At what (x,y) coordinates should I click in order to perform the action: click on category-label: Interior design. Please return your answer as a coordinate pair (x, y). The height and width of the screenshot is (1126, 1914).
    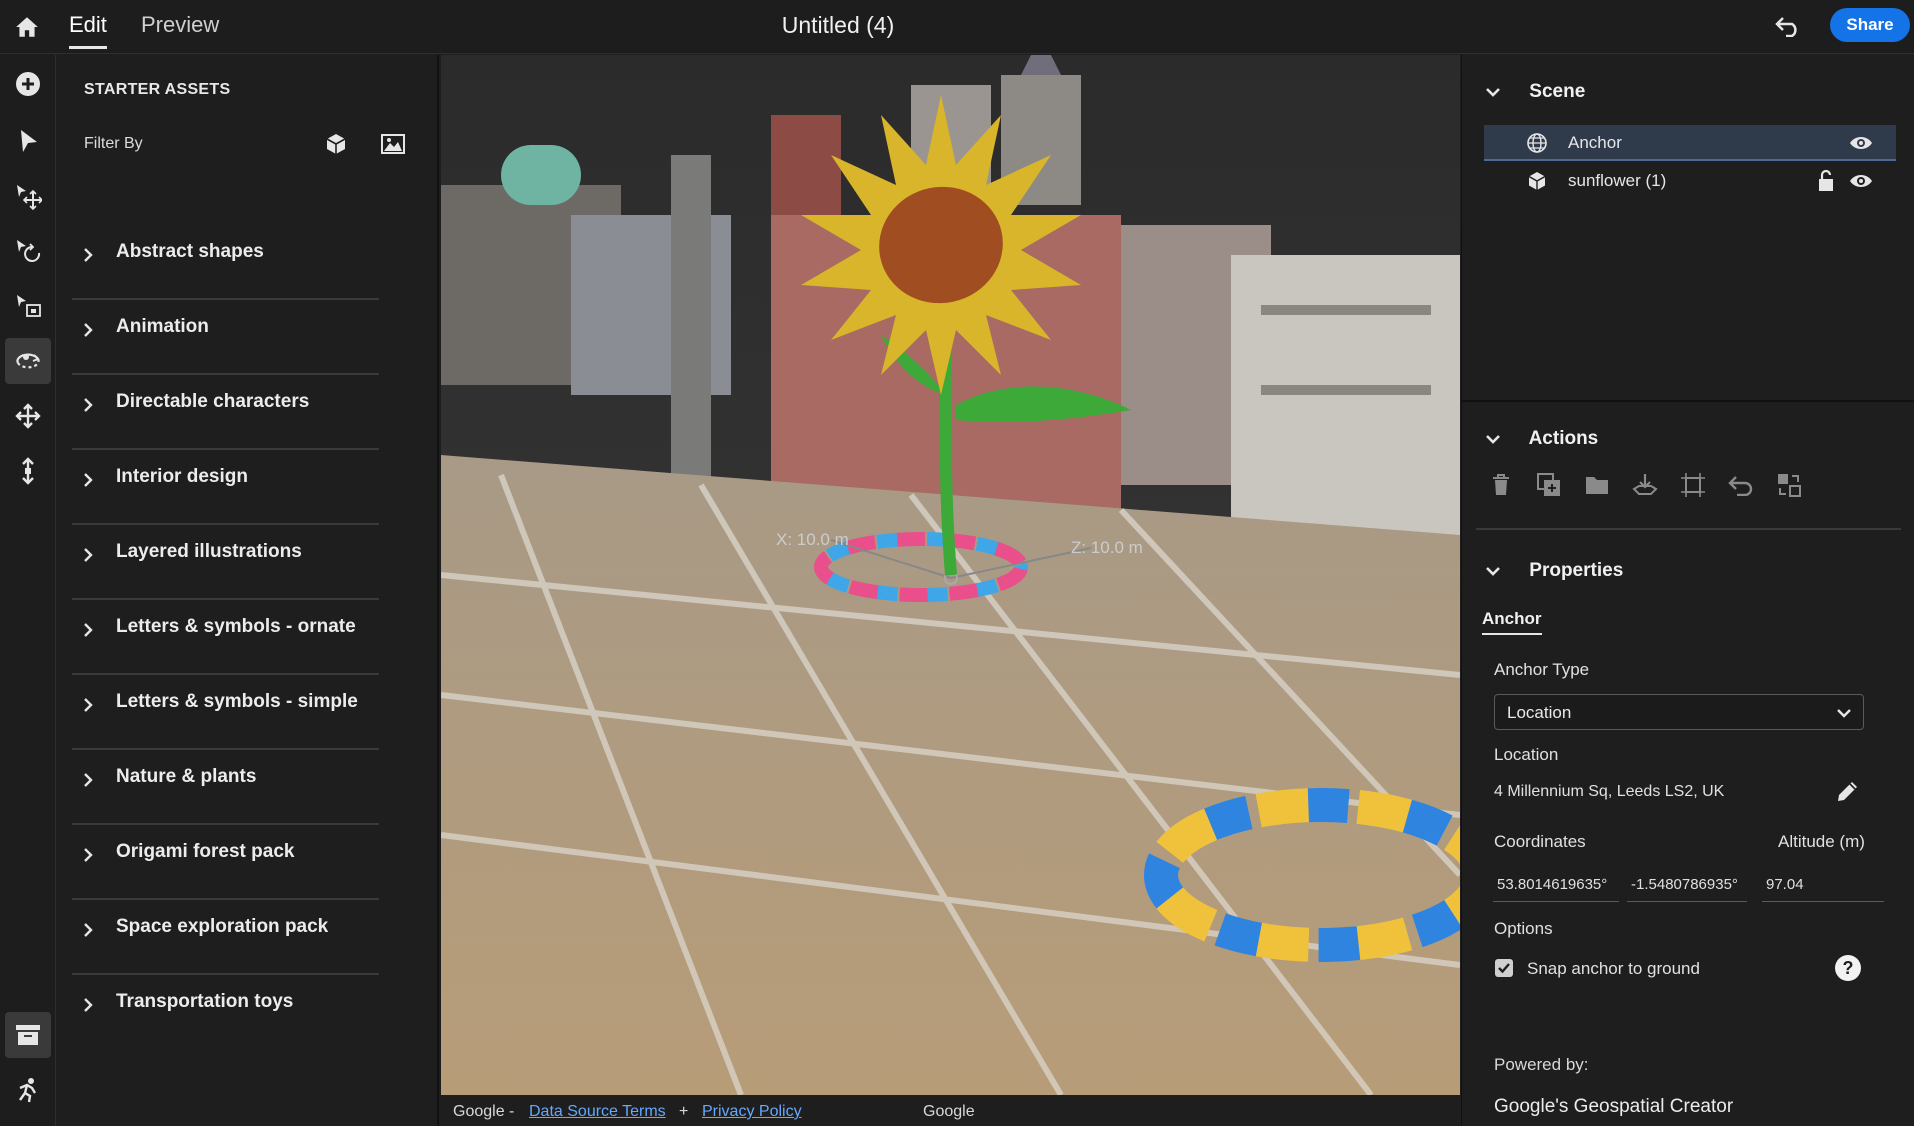
    Looking at the image, I should click on (182, 476).